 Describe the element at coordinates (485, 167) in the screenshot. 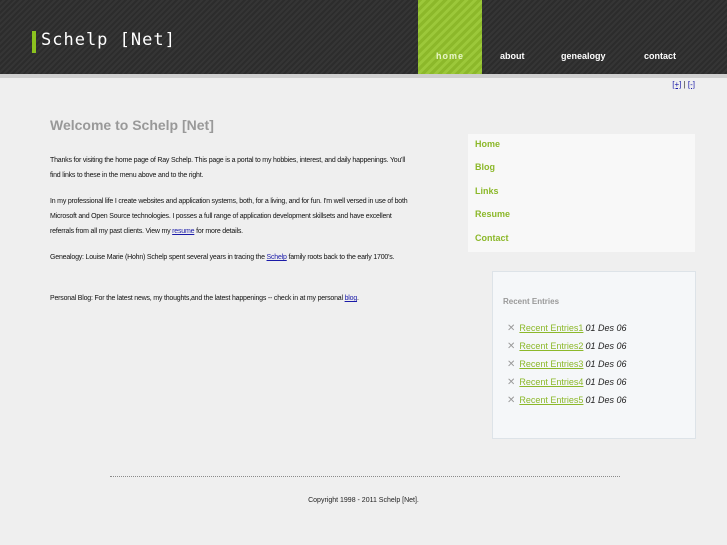

I see `side-menu-blog: Blog` at that location.